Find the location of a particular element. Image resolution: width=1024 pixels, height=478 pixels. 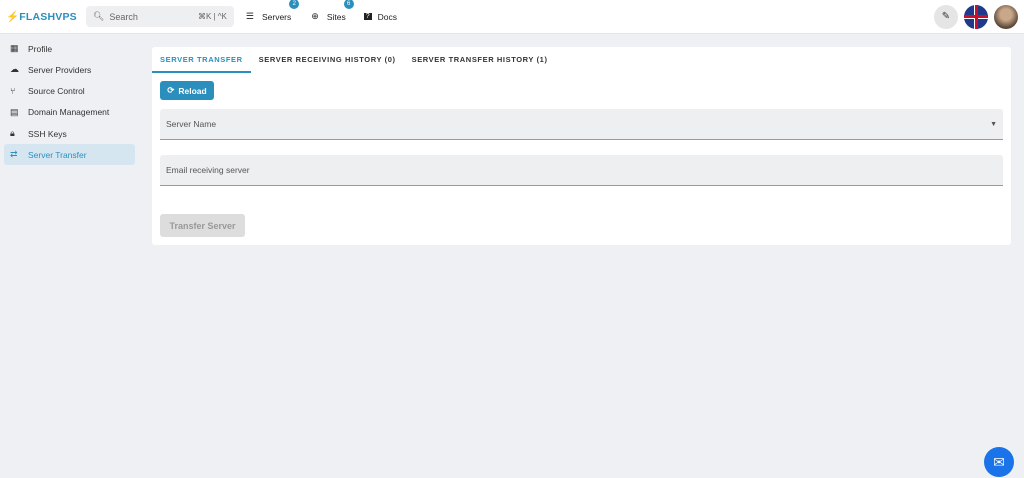

user-avatar is located at coordinates (1006, 16).